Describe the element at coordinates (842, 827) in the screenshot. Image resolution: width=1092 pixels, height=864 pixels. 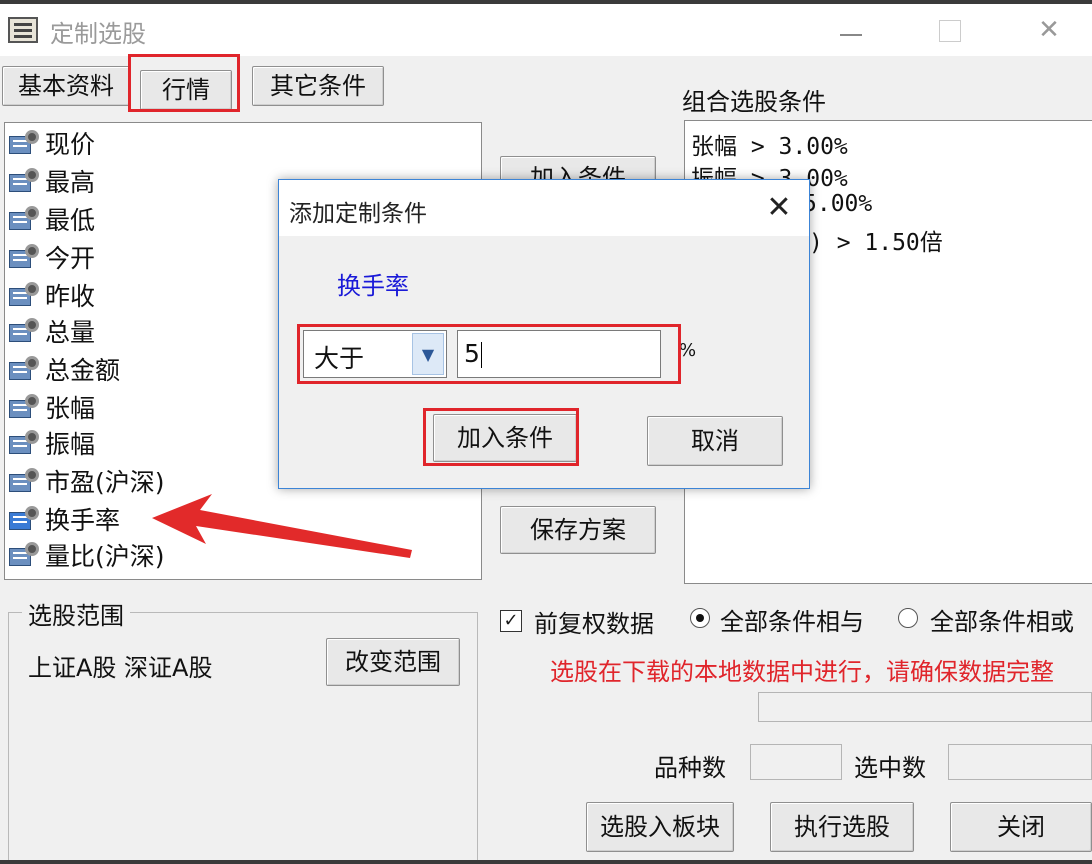
I see `execute-selection-button: 执行选股` at that location.